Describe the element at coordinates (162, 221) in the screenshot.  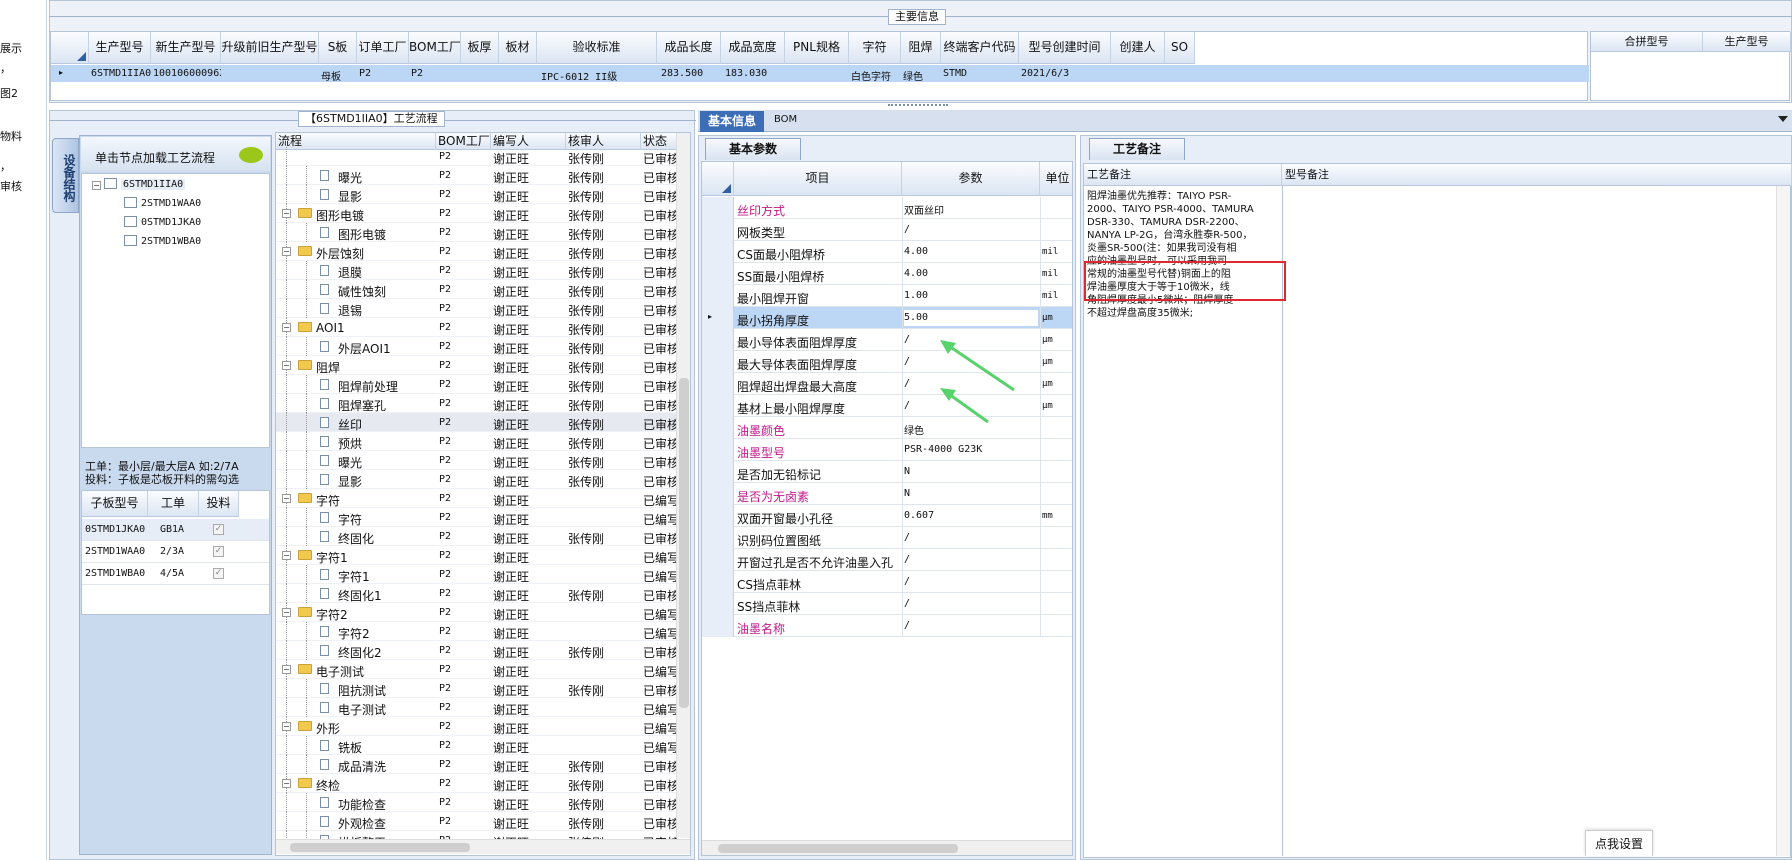
I see `tree-child-1: 0STMD1JKA0` at that location.